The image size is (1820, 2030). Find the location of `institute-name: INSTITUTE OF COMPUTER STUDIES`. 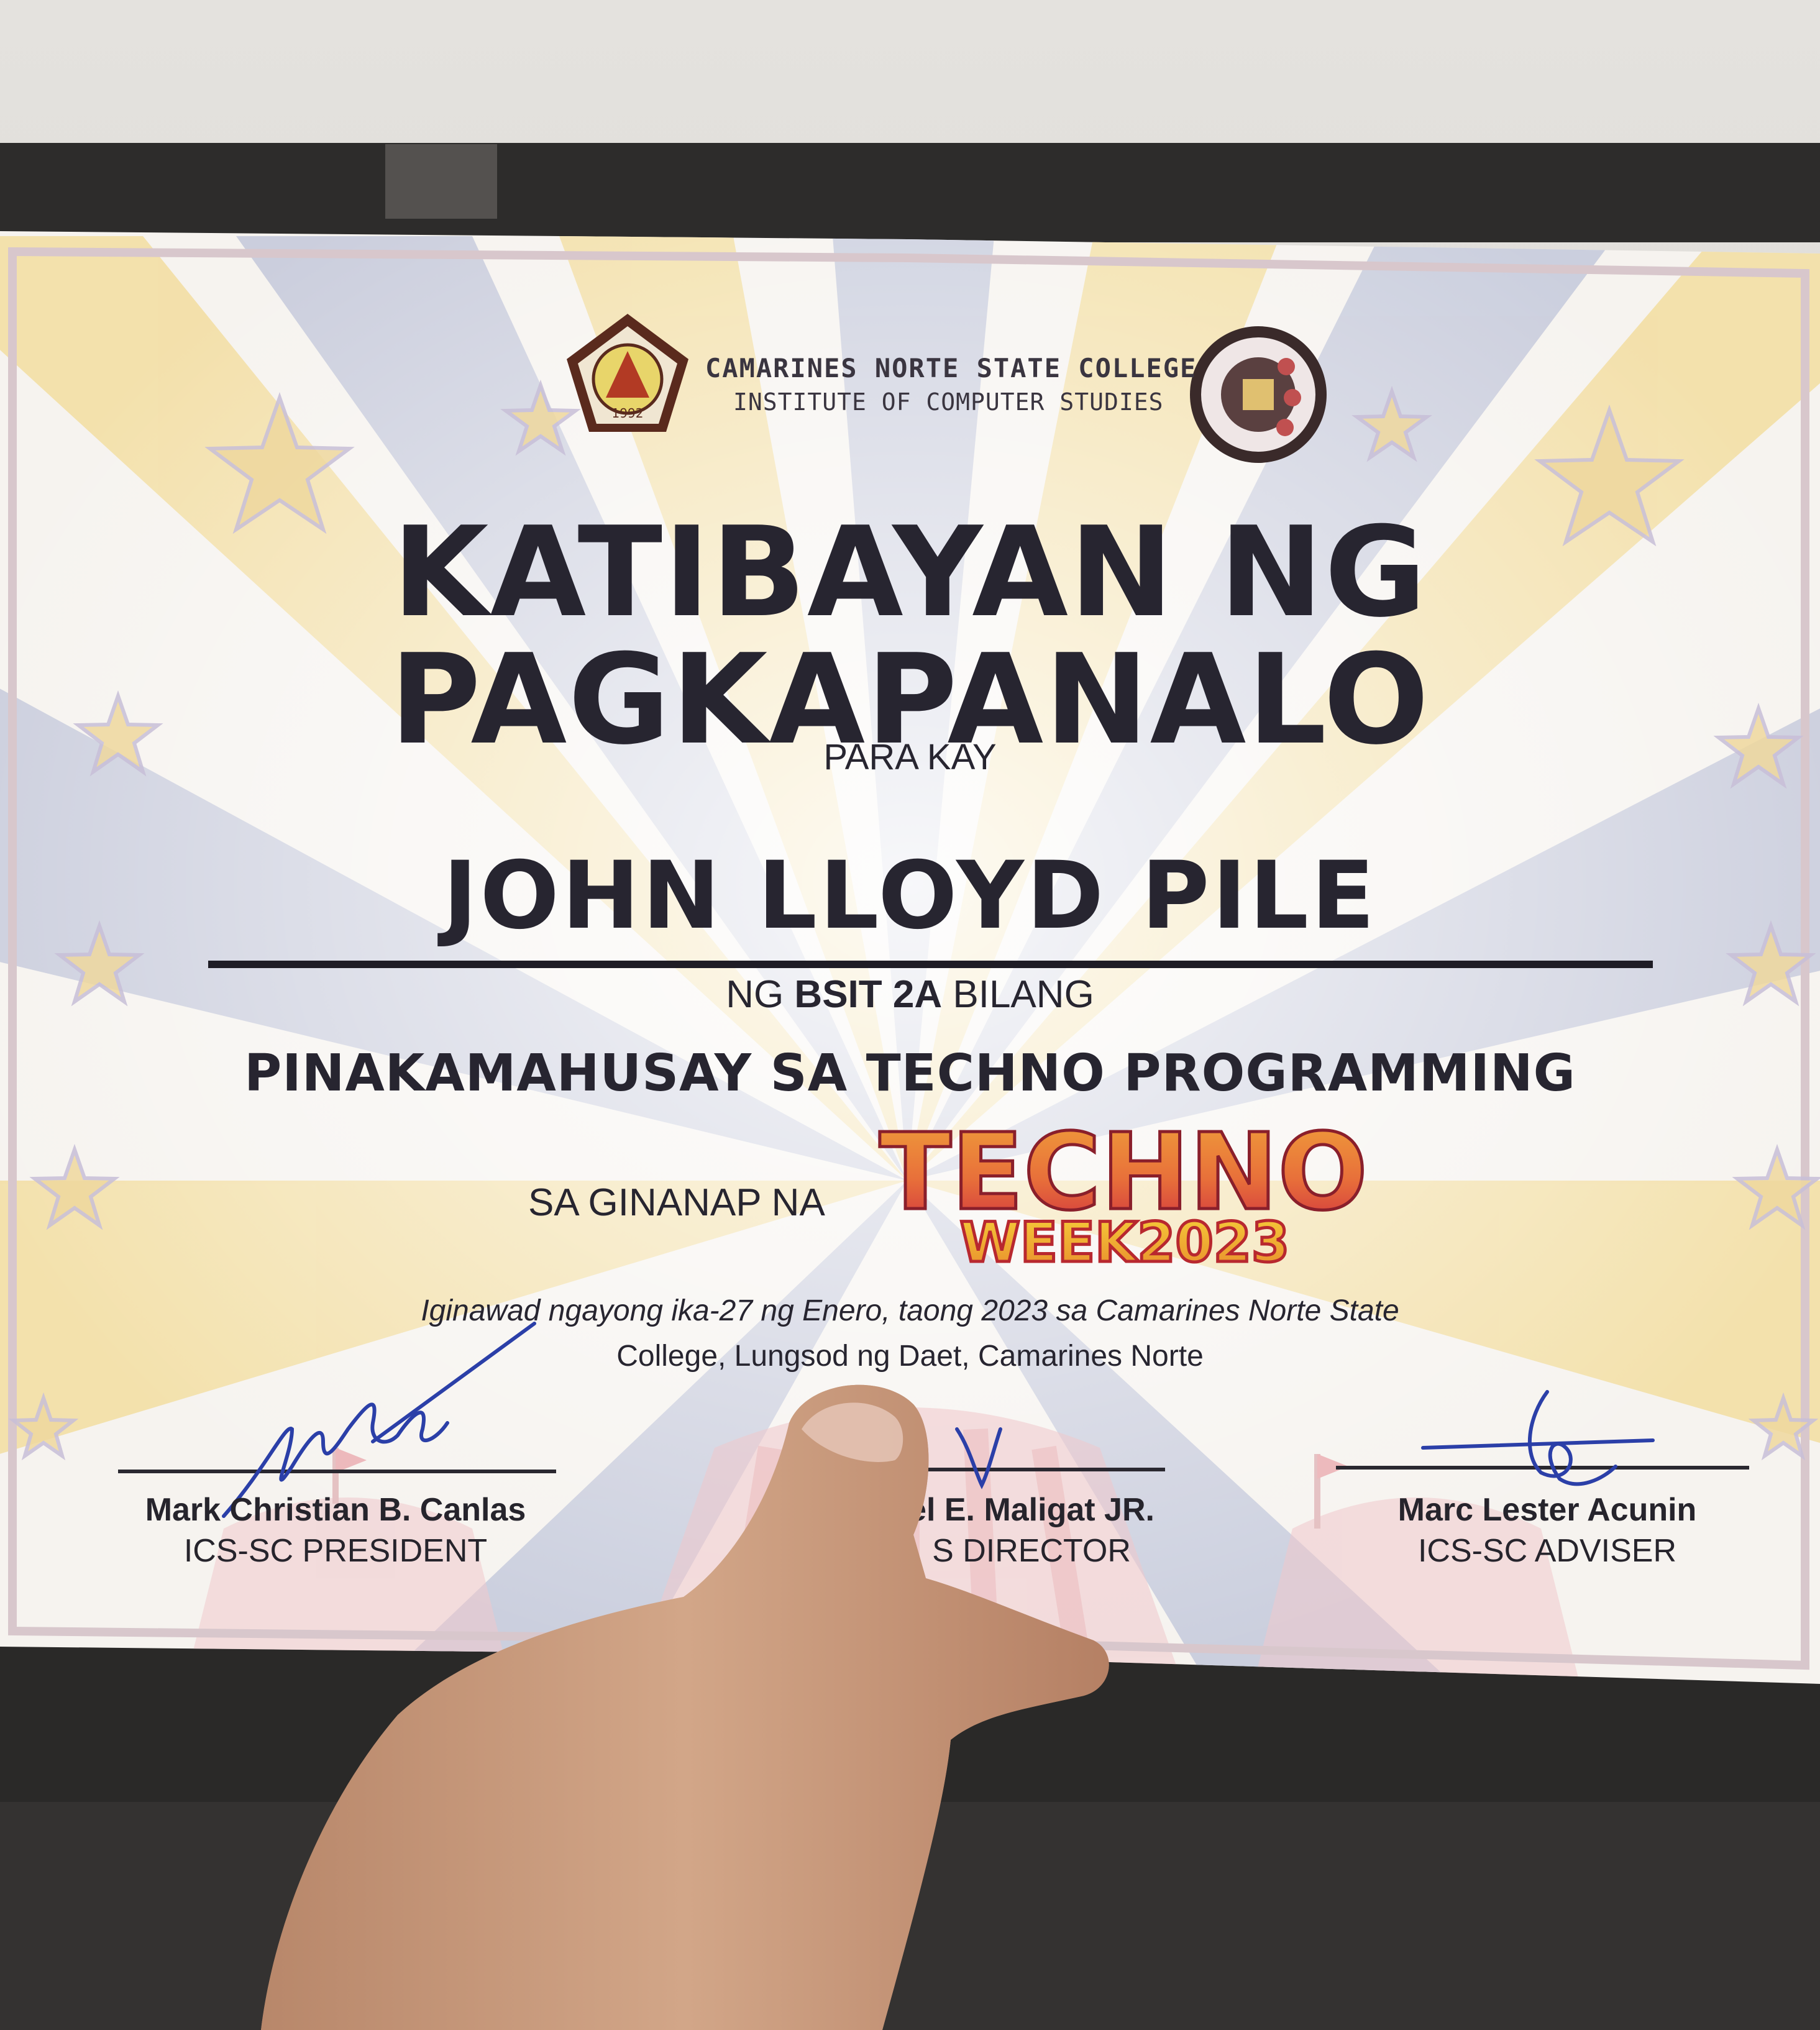

institute-name: INSTITUTE OF COMPUTER STUDIES is located at coordinates (948, 402).